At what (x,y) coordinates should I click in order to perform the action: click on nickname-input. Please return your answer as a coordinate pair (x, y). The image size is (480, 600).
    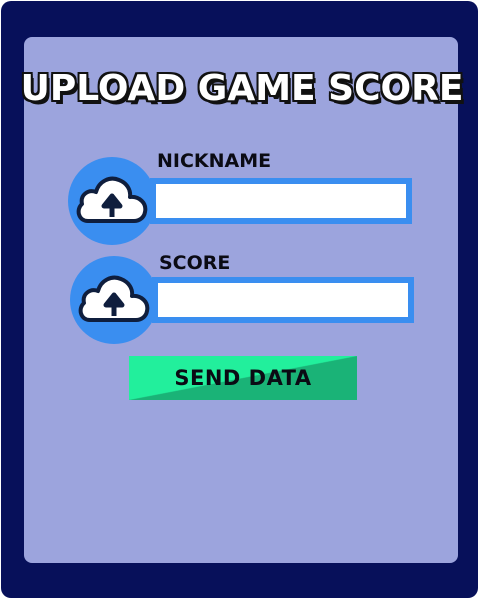
    Looking at the image, I should click on (281, 201).